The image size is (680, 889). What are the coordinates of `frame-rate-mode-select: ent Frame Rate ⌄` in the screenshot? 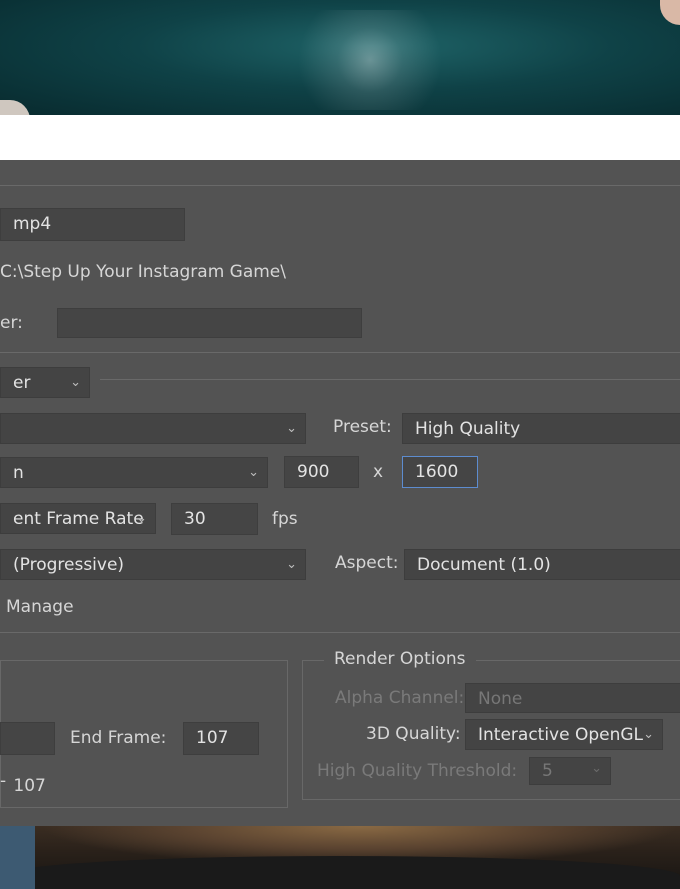 It's located at (78, 518).